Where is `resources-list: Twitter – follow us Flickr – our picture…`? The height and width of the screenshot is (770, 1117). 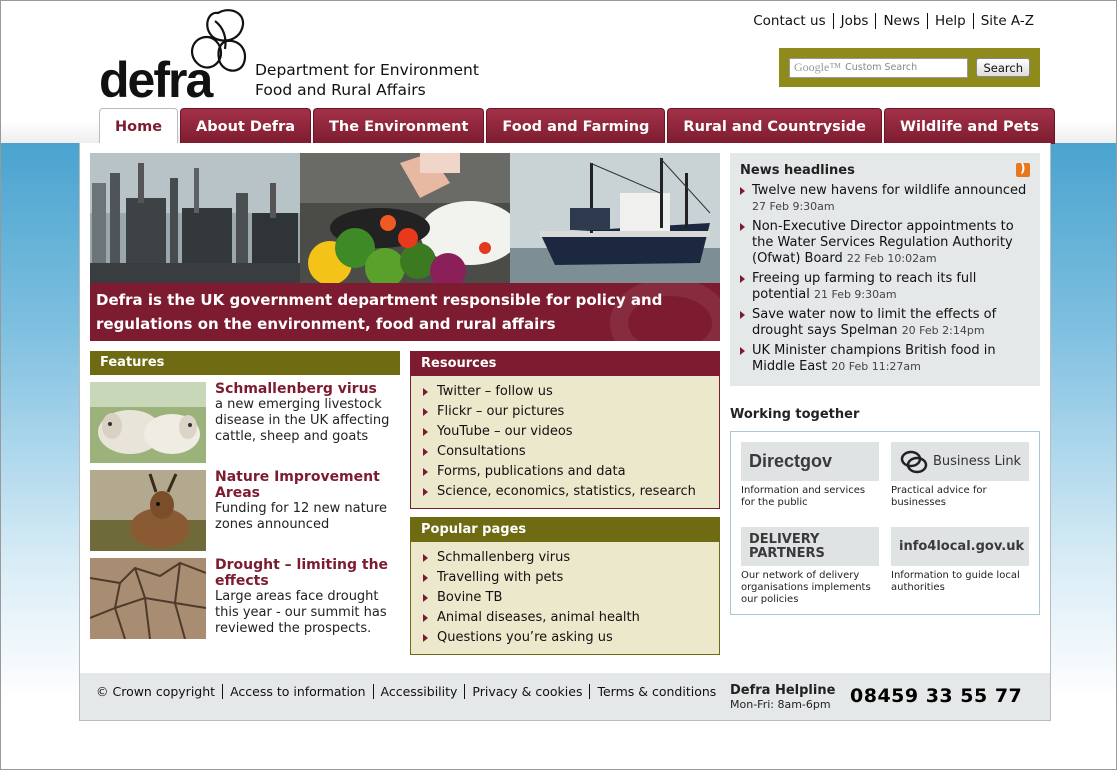
resources-list: Twitter – follow us Flickr – our picture… is located at coordinates (565, 442).